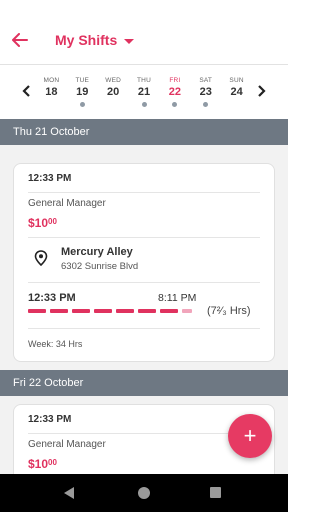  I want to click on day-sat: SAT 23, so click(205, 92).